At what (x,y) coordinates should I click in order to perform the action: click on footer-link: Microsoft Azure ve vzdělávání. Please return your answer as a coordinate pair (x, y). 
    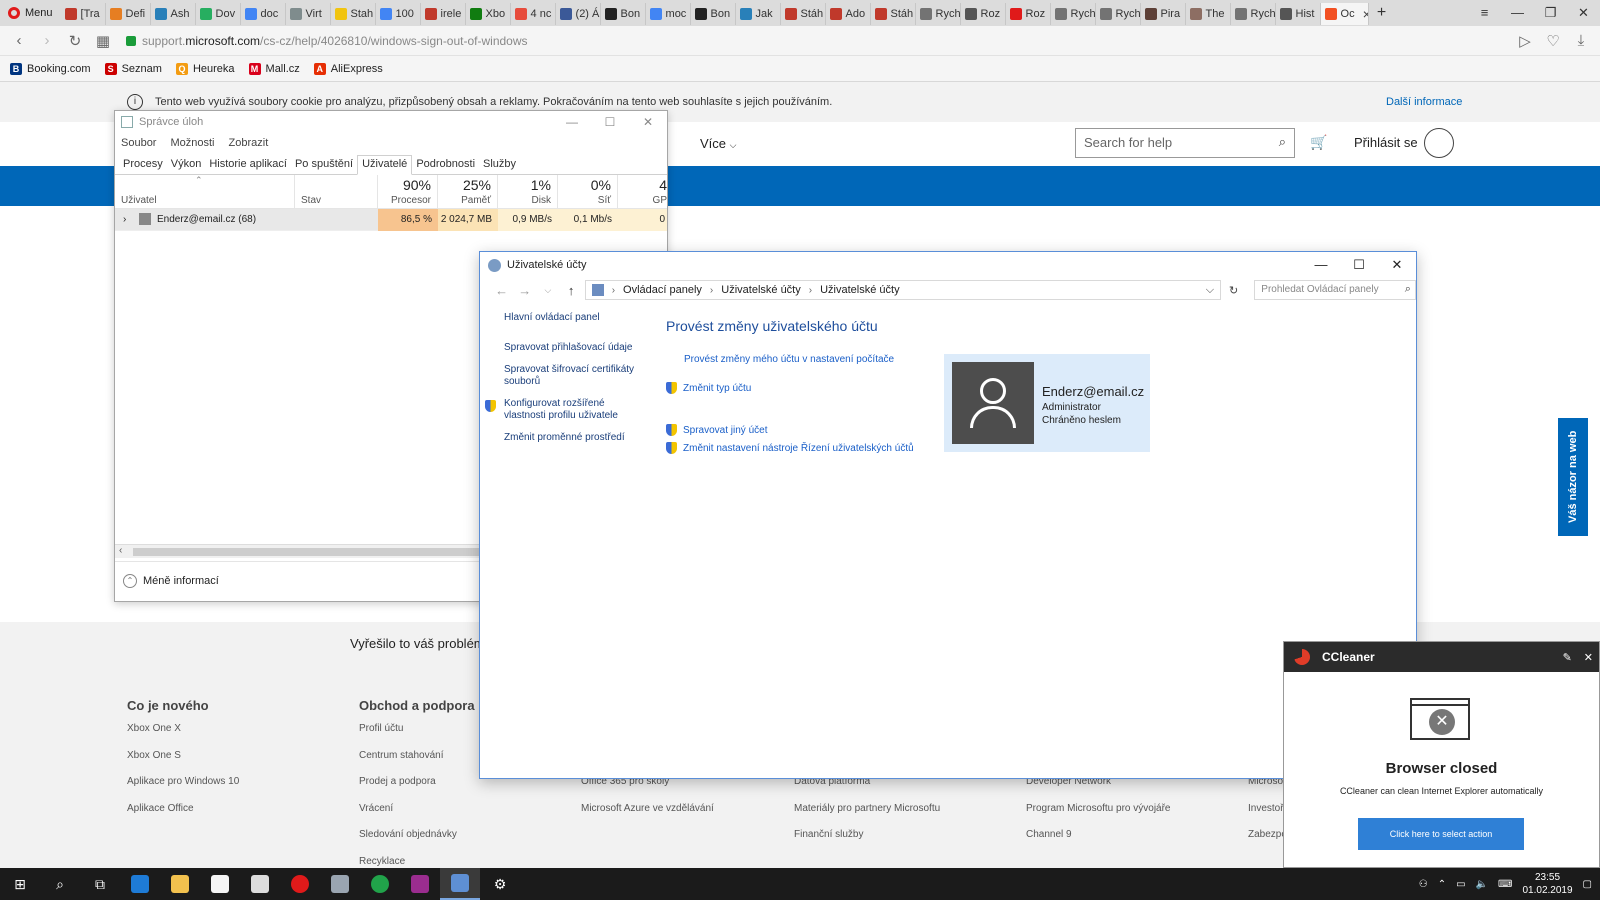
    Looking at the image, I should click on (647, 816).